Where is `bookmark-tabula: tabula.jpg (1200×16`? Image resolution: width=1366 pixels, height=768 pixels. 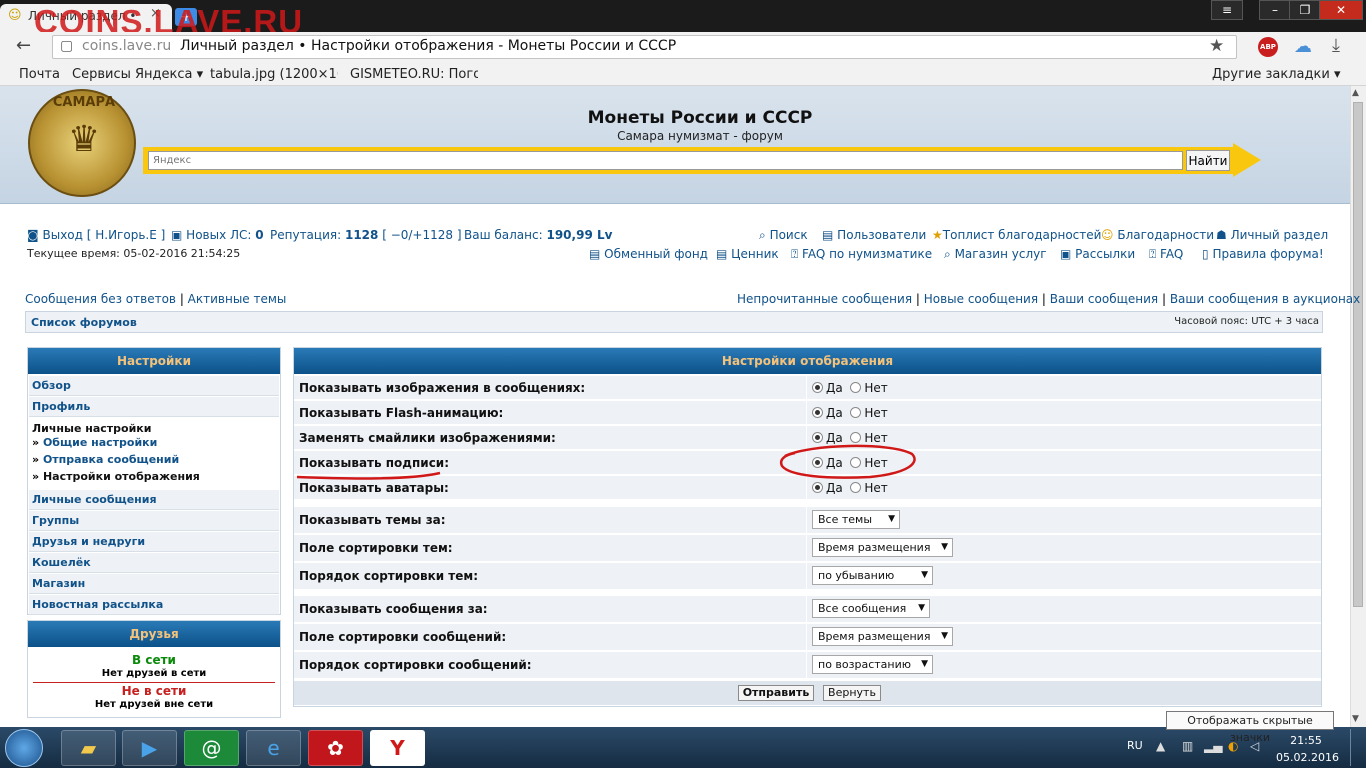 bookmark-tabula: tabula.jpg (1200×16 is located at coordinates (274, 74).